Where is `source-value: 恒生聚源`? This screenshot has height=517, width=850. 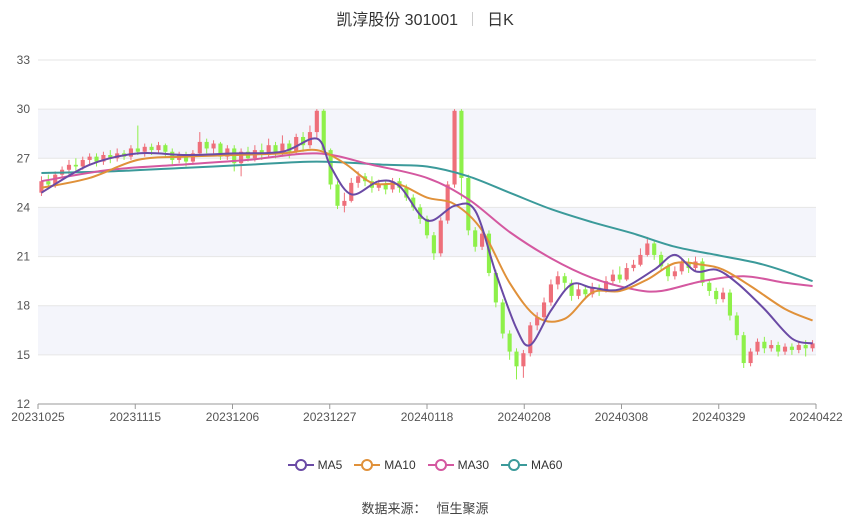 source-value: 恒生聚源 is located at coordinates (462, 508).